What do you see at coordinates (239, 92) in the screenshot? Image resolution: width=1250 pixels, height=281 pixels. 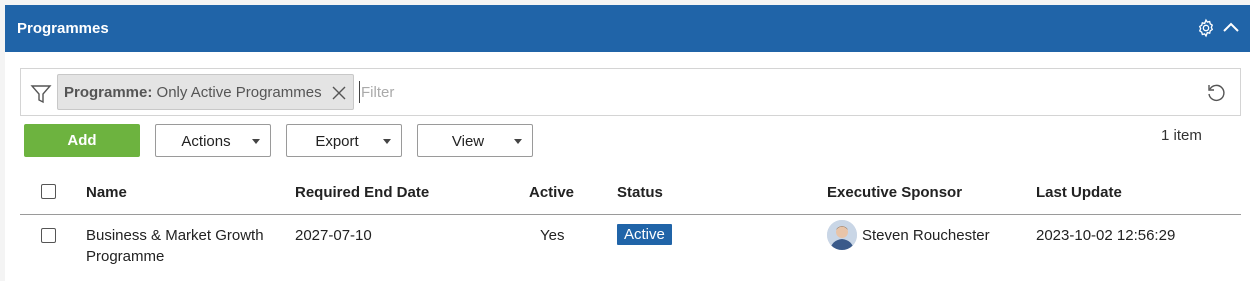 I see `filter-chip-value: Only Active Programmes` at bounding box center [239, 92].